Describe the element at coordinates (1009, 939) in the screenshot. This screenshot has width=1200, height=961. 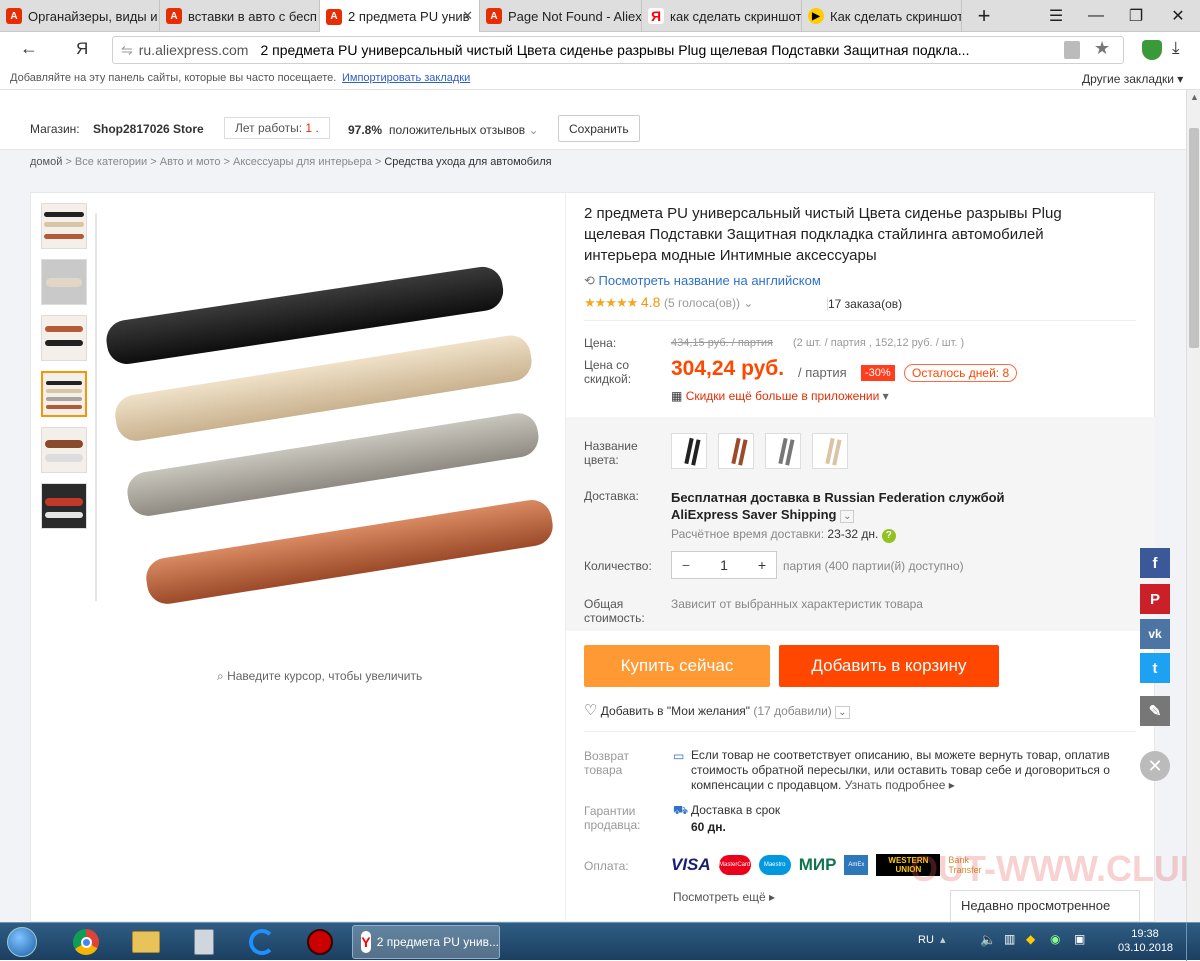
I see `network-icon: ▥` at that location.